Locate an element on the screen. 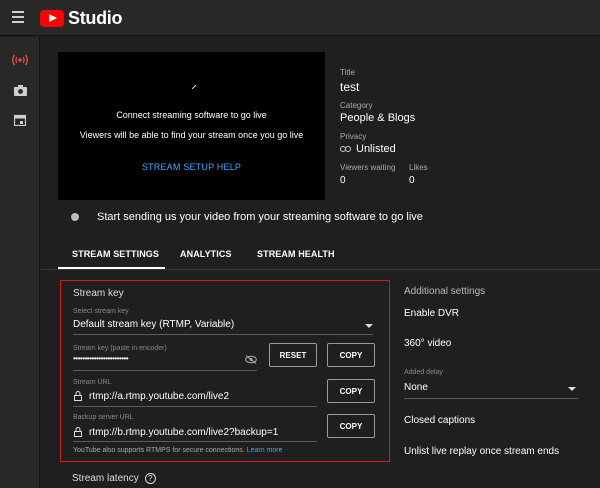  tab-stream-settings: STREAM SETTINGS is located at coordinates (115, 254).